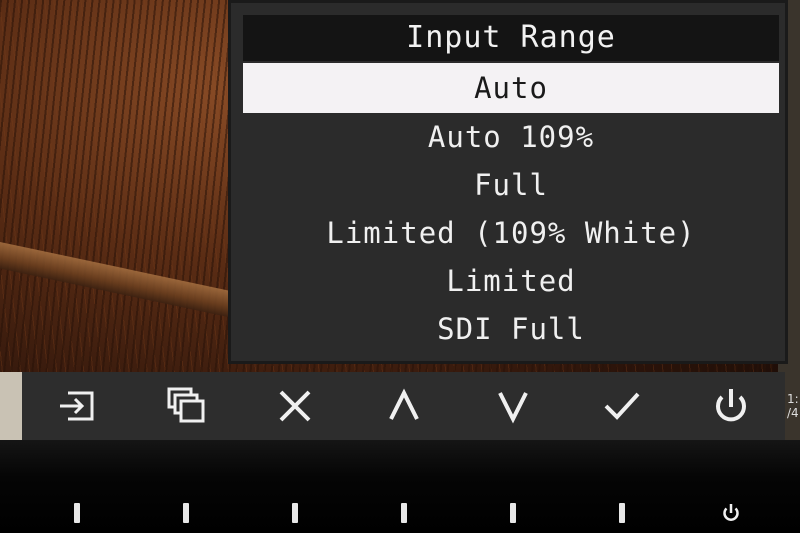  I want to click on input-select-icon, so click(76, 406).